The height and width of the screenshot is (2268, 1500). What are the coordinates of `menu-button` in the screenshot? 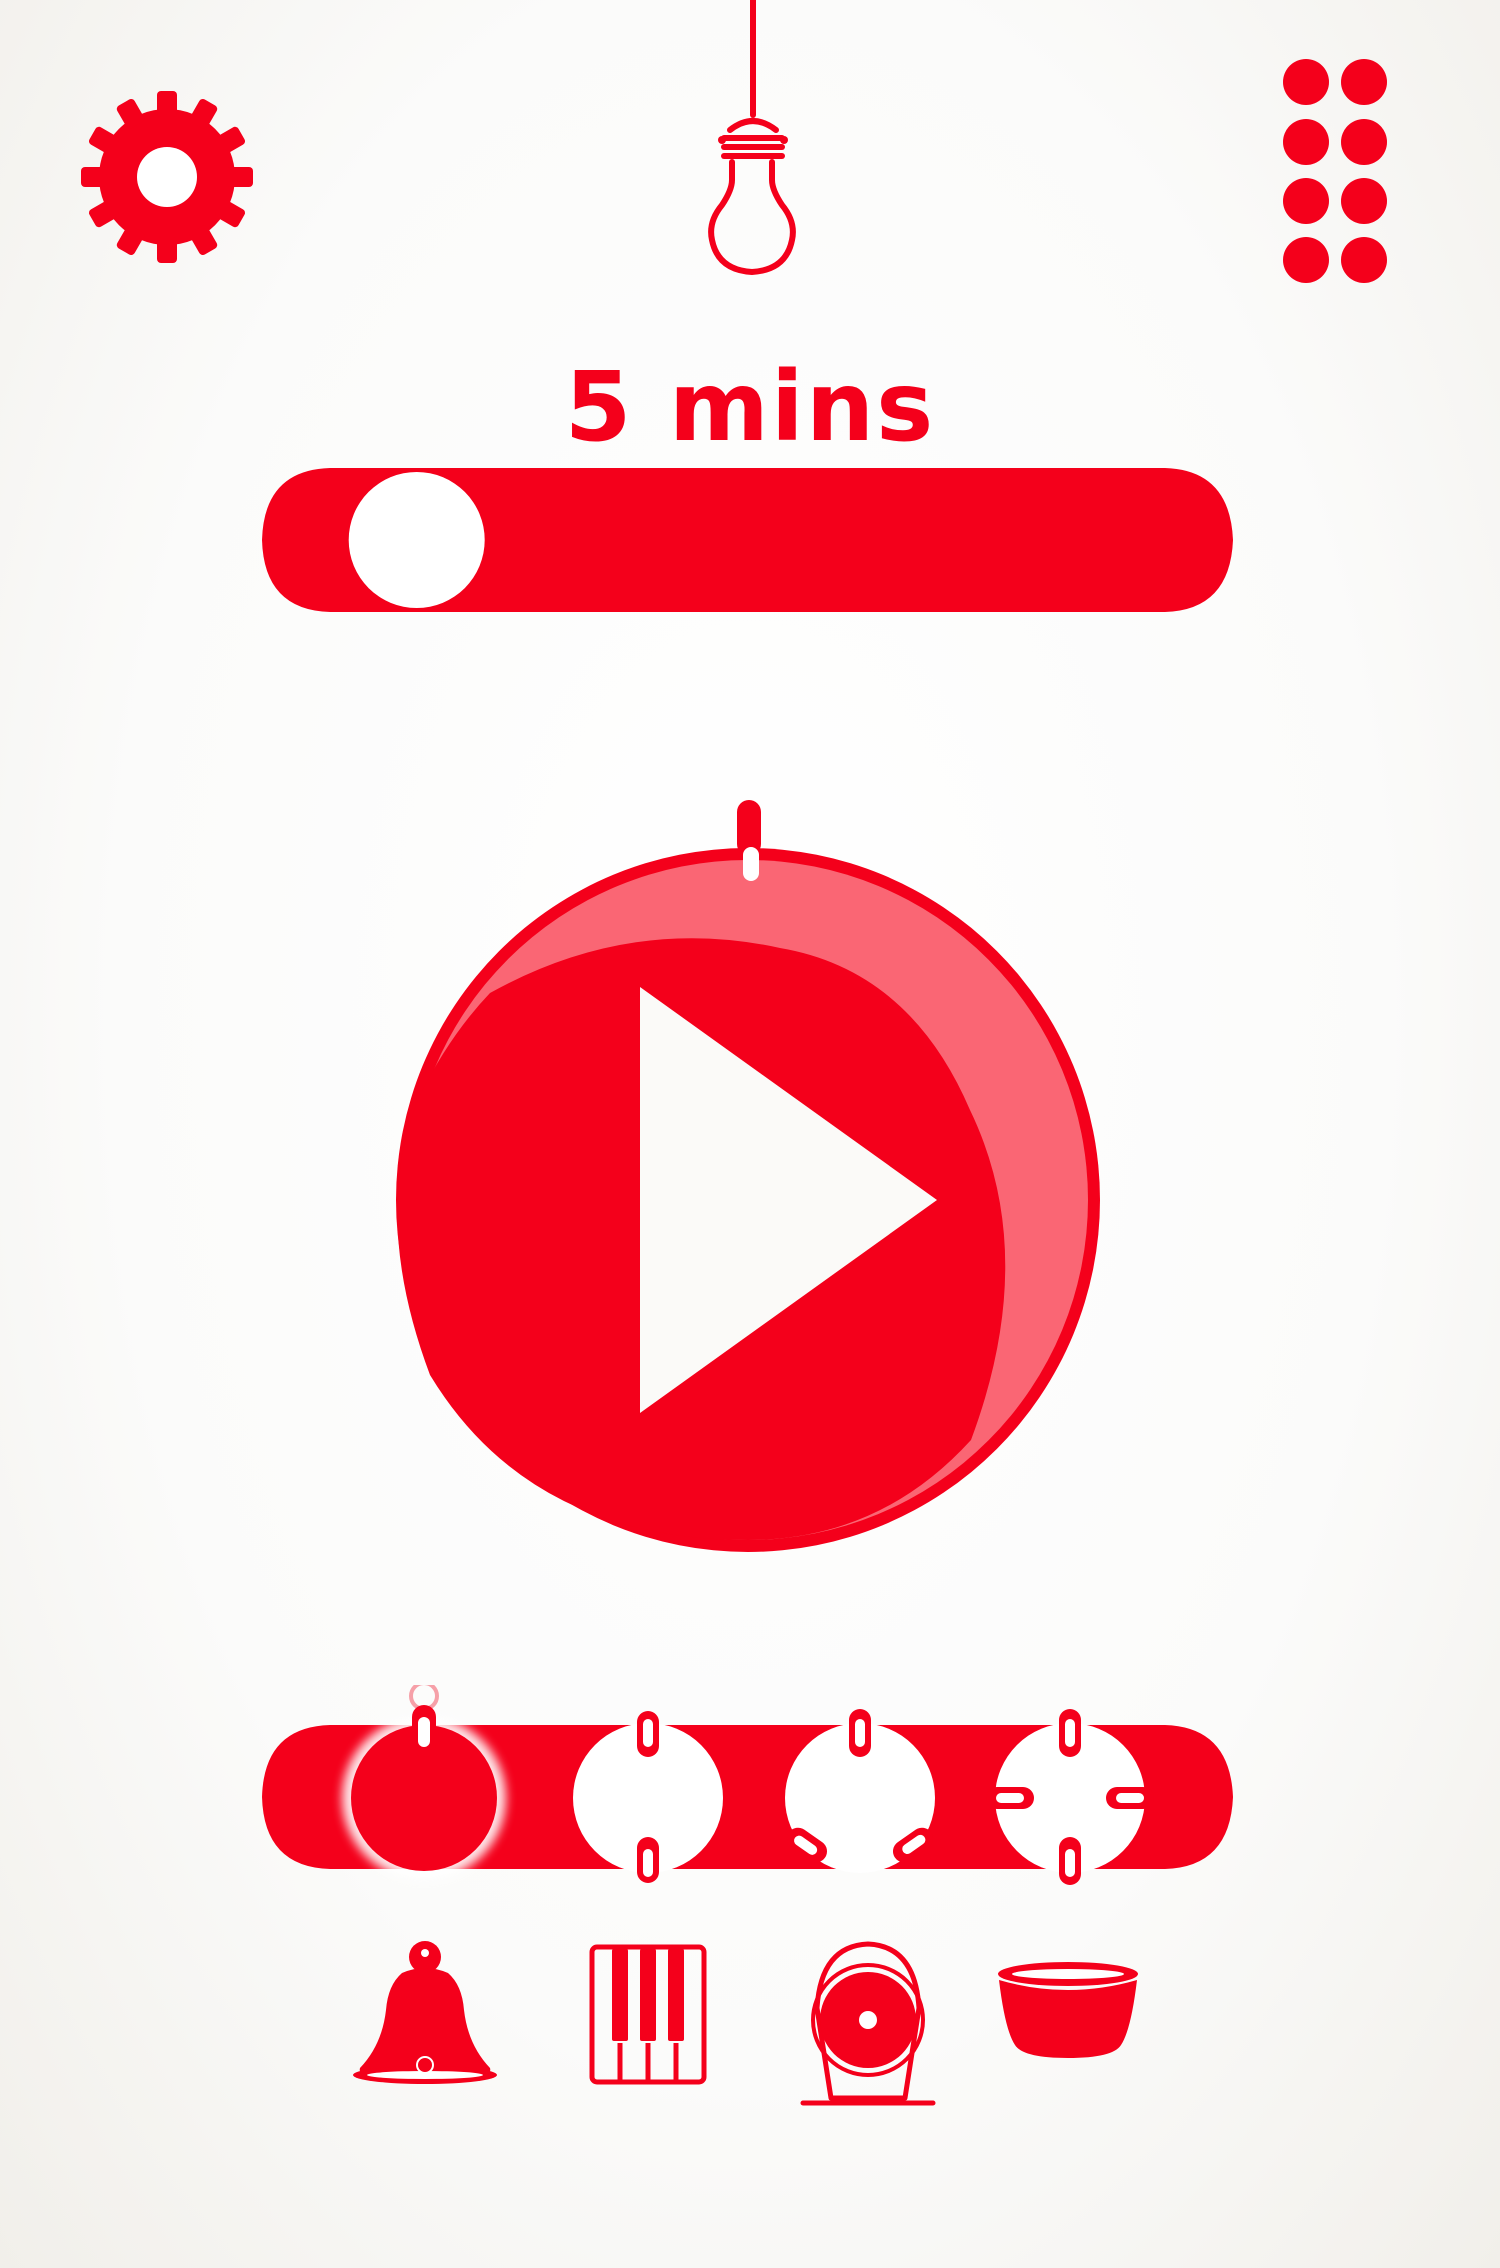 It's located at (1335, 175).